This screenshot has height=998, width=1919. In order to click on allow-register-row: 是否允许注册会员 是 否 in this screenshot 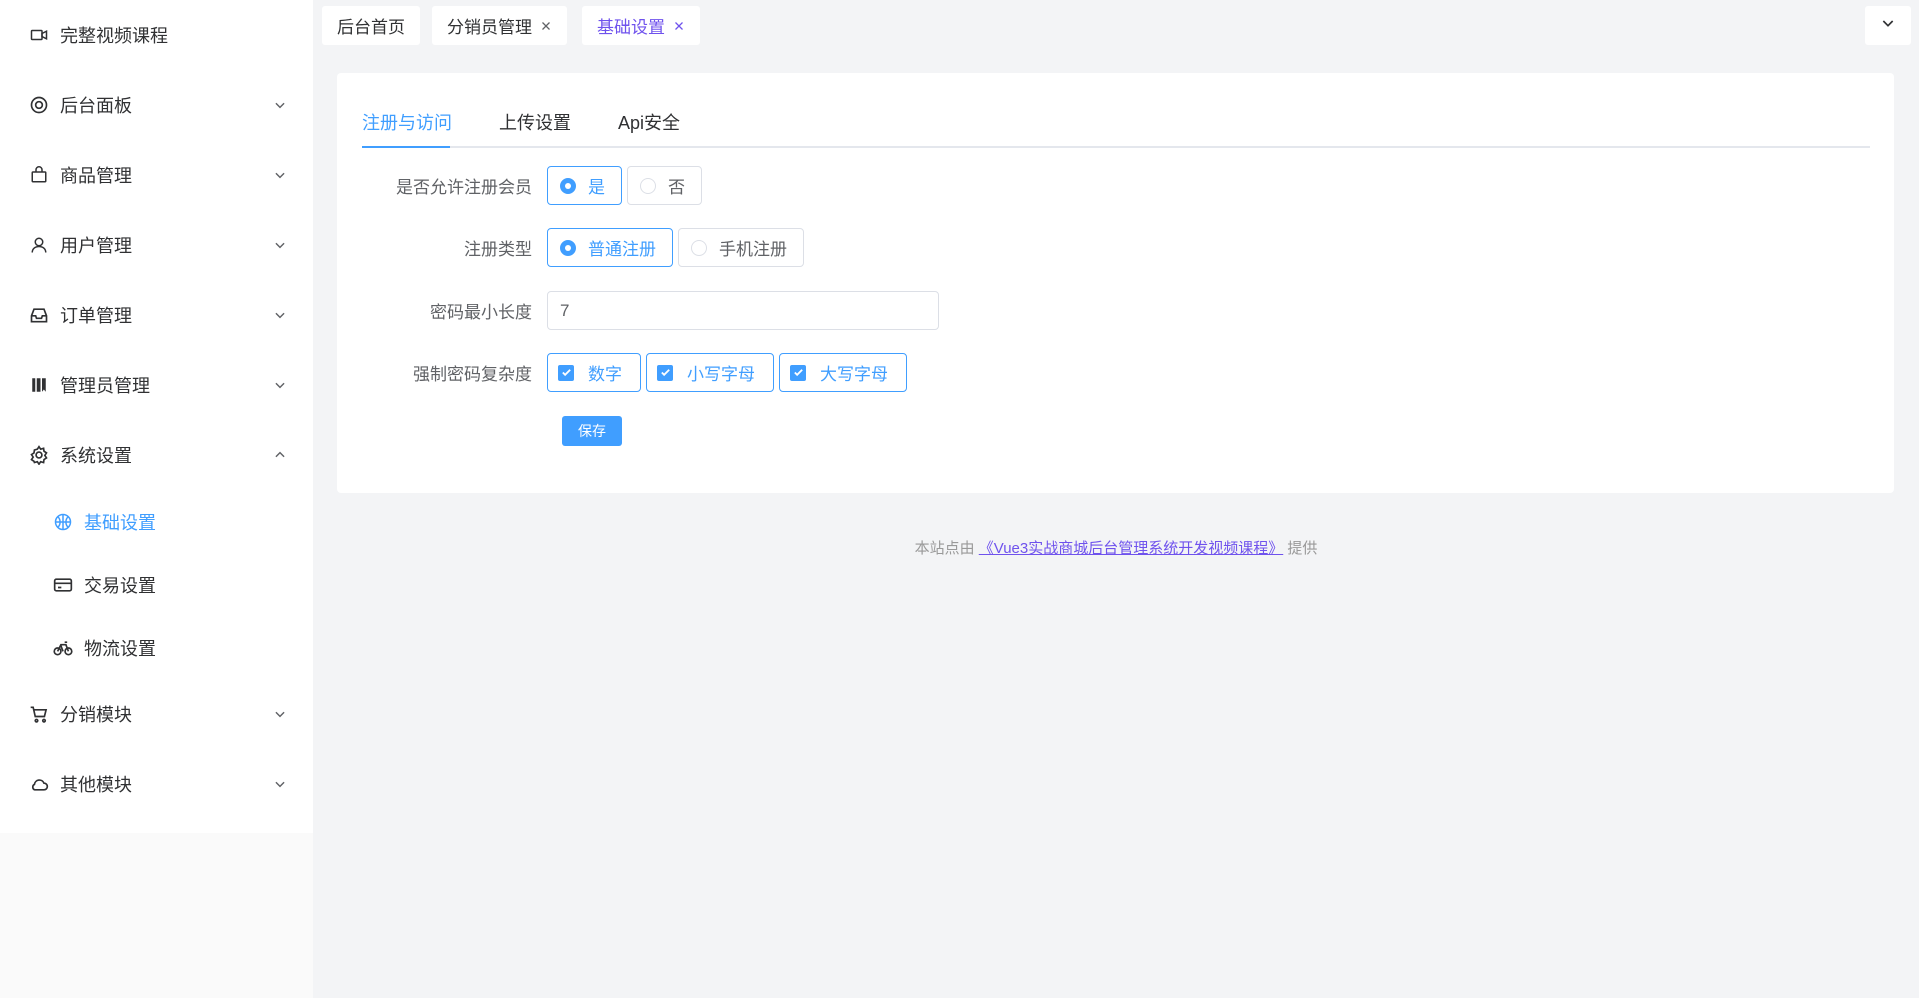, I will do `click(522, 185)`.